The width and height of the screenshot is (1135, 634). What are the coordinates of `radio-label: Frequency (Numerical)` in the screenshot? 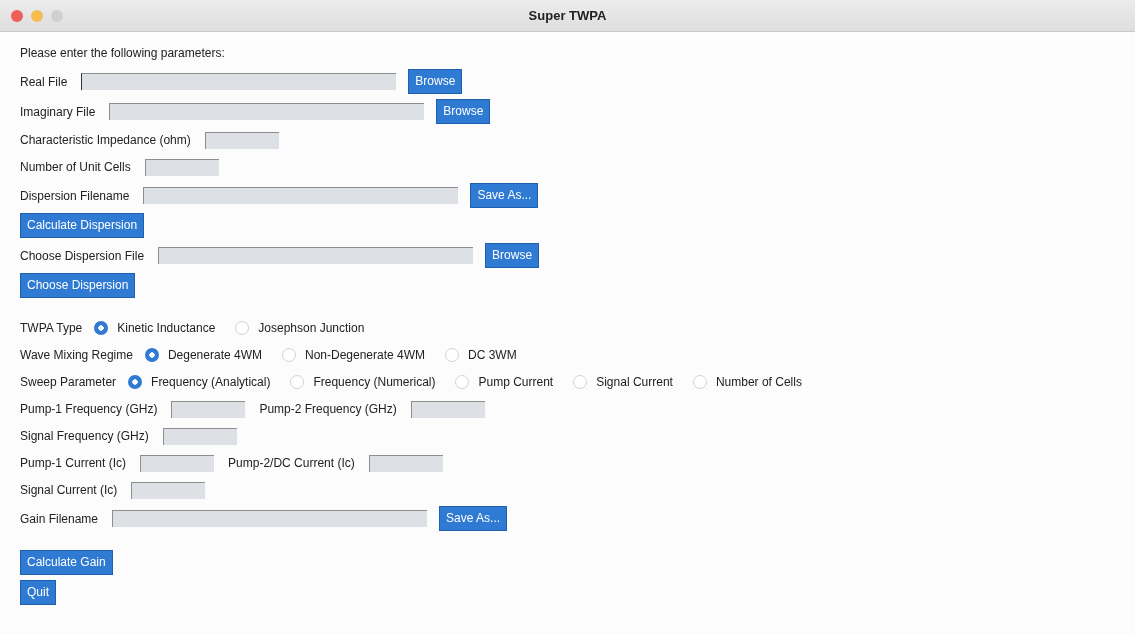 It's located at (374, 382).